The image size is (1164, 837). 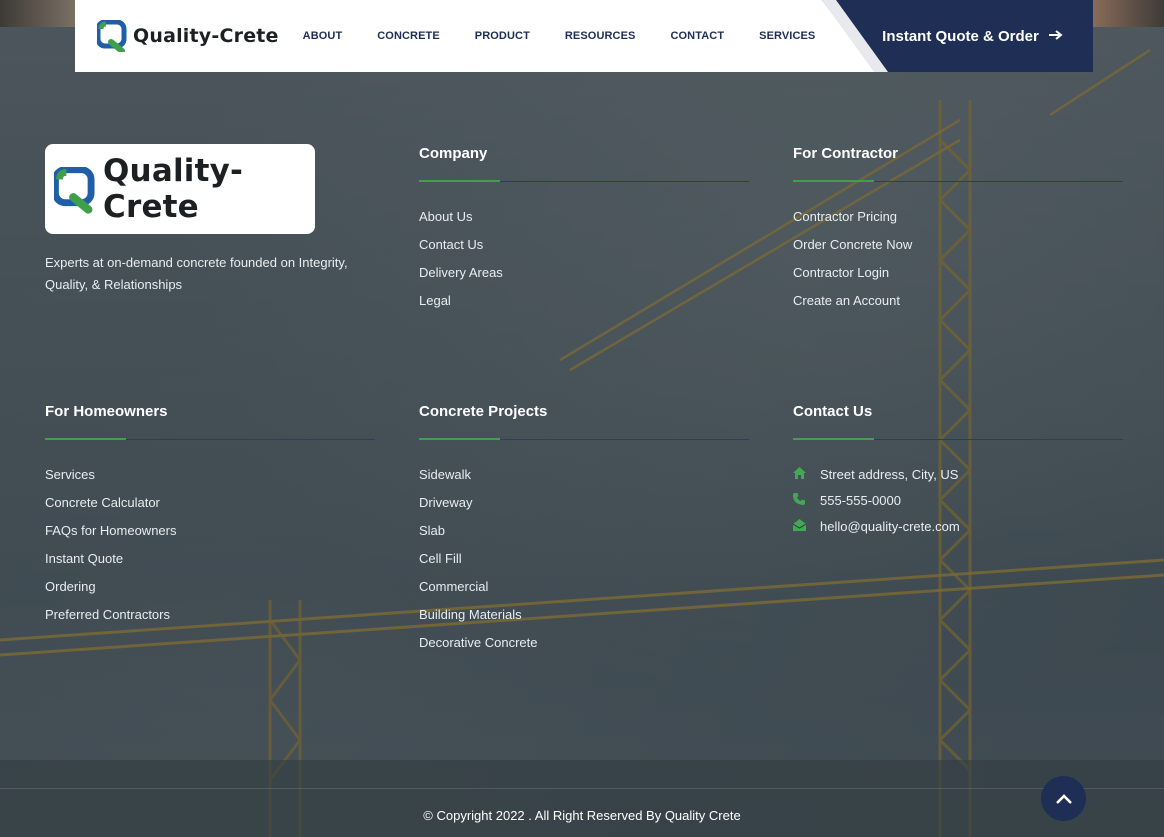 What do you see at coordinates (845, 153) in the screenshot?
I see `column-title-contractor: For Contractor` at bounding box center [845, 153].